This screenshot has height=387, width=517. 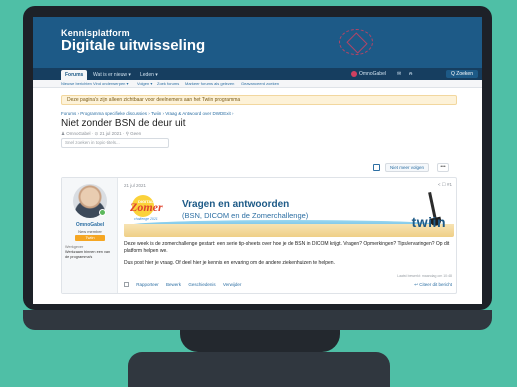 I want to click on user-field-label: Werkgever, so click(x=74, y=247).